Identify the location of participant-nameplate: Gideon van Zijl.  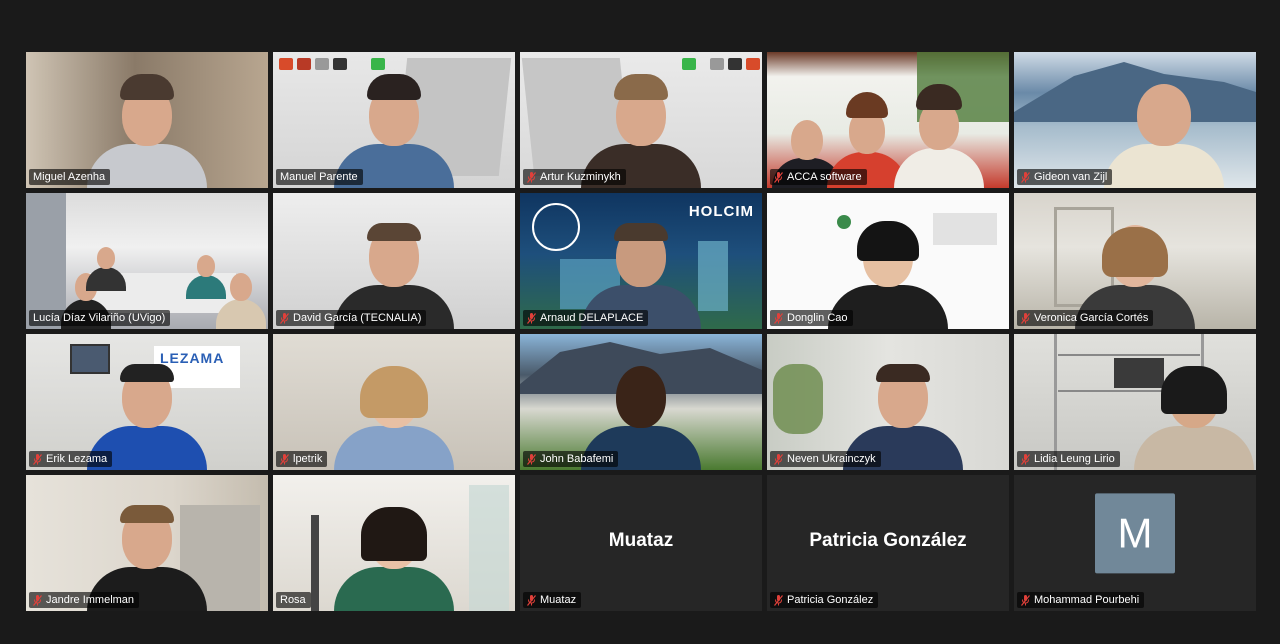
(1065, 177).